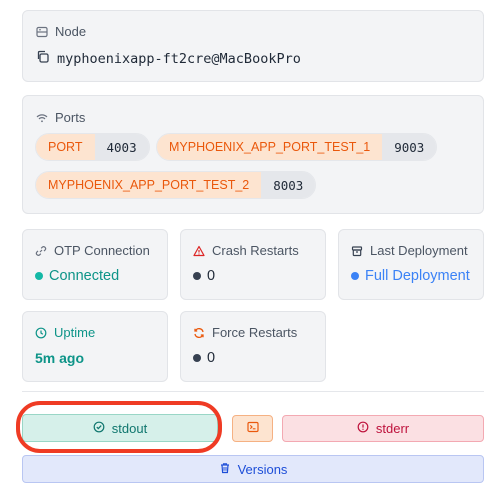 Image resolution: width=502 pixels, height=495 pixels. I want to click on force-restarts-card: Force Restarts 0, so click(253, 346).